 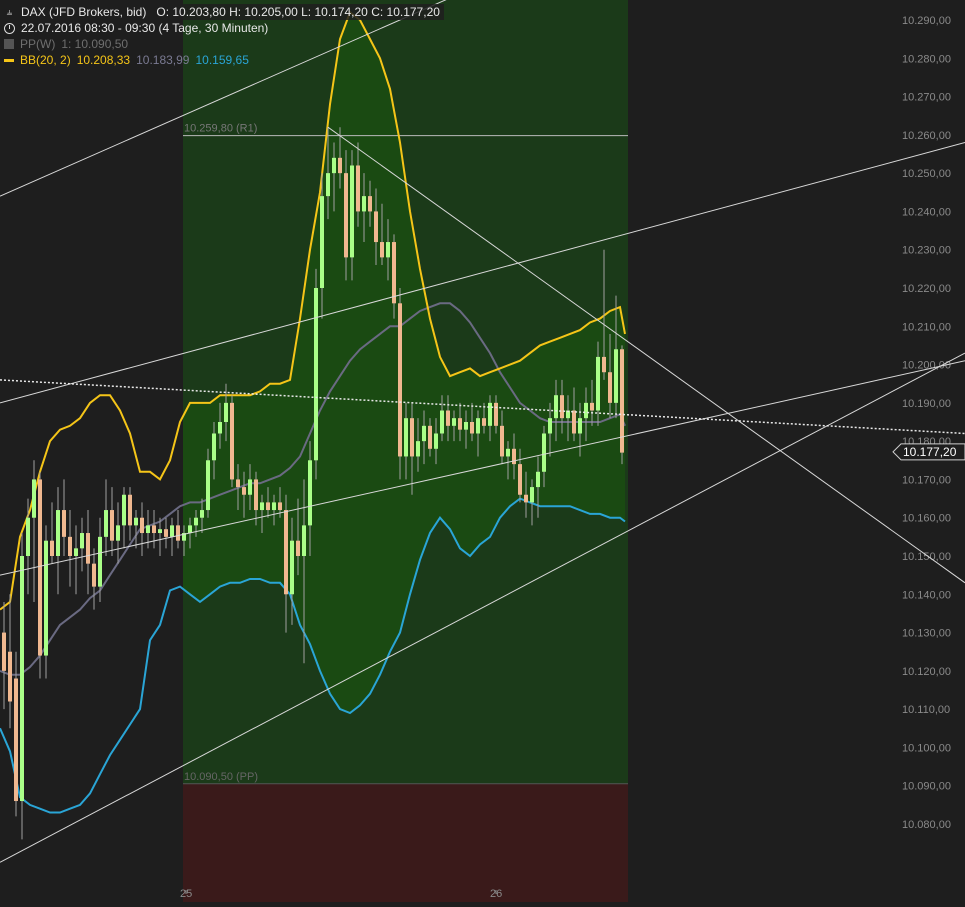 What do you see at coordinates (45, 60) in the screenshot?
I see `bb-label: BB(20, 2)` at bounding box center [45, 60].